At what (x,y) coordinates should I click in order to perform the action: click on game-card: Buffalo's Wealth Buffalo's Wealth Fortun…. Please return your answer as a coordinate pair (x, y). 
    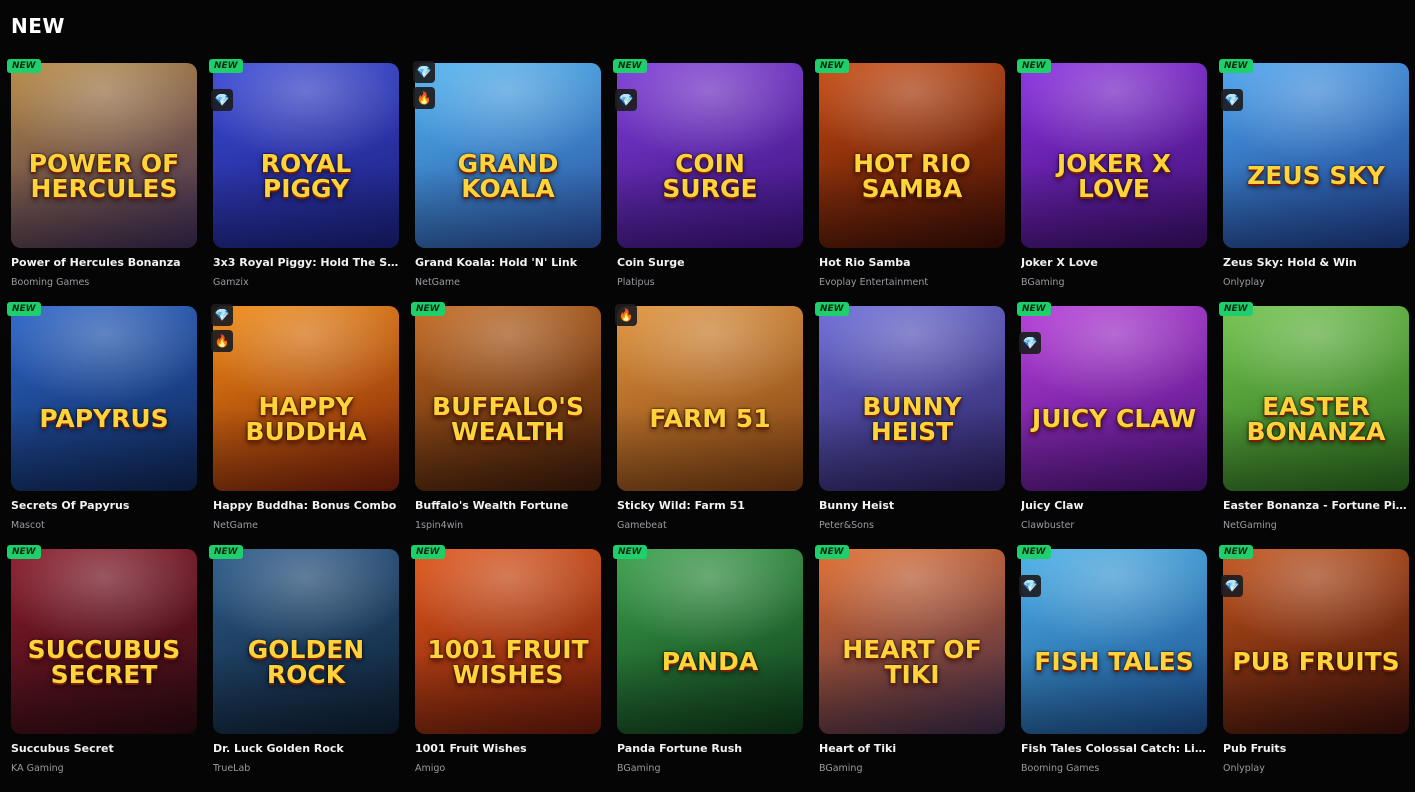
    Looking at the image, I should click on (506, 425).